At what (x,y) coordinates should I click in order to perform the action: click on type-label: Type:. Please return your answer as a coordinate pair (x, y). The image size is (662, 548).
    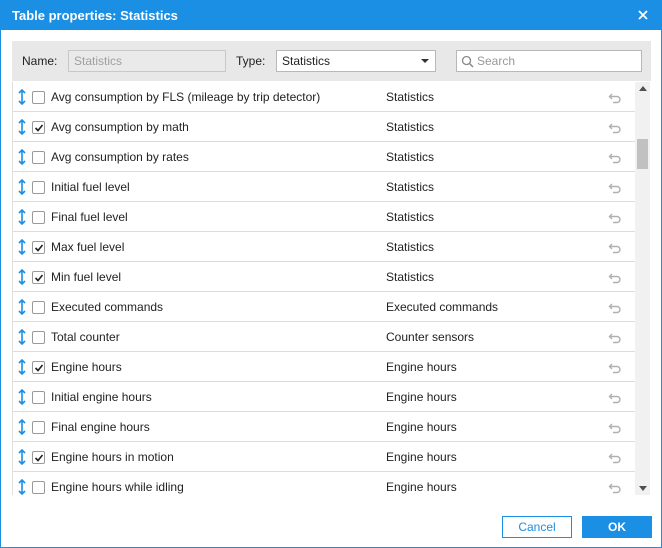
    Looking at the image, I should click on (251, 61).